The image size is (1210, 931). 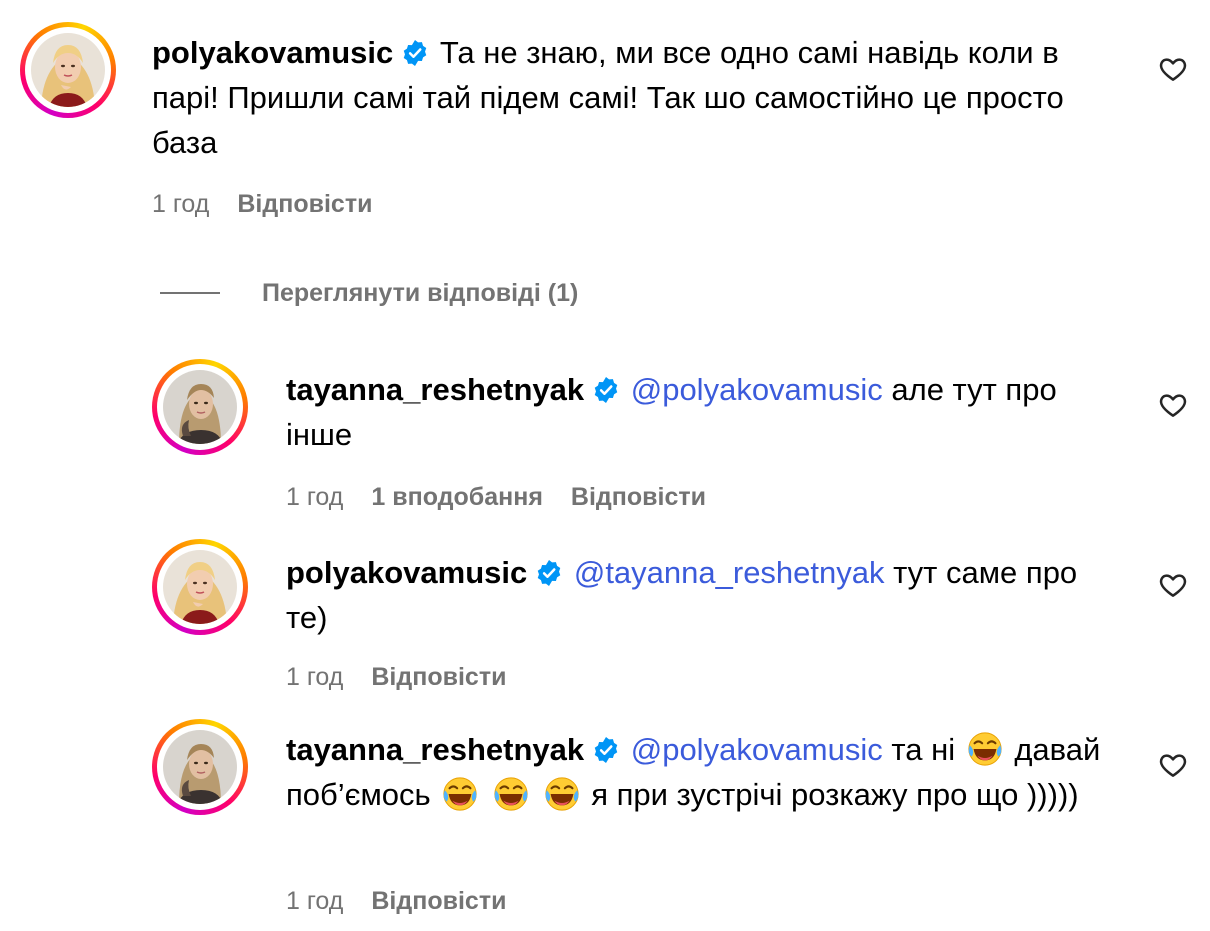 I want to click on divider-line, so click(x=190, y=293).